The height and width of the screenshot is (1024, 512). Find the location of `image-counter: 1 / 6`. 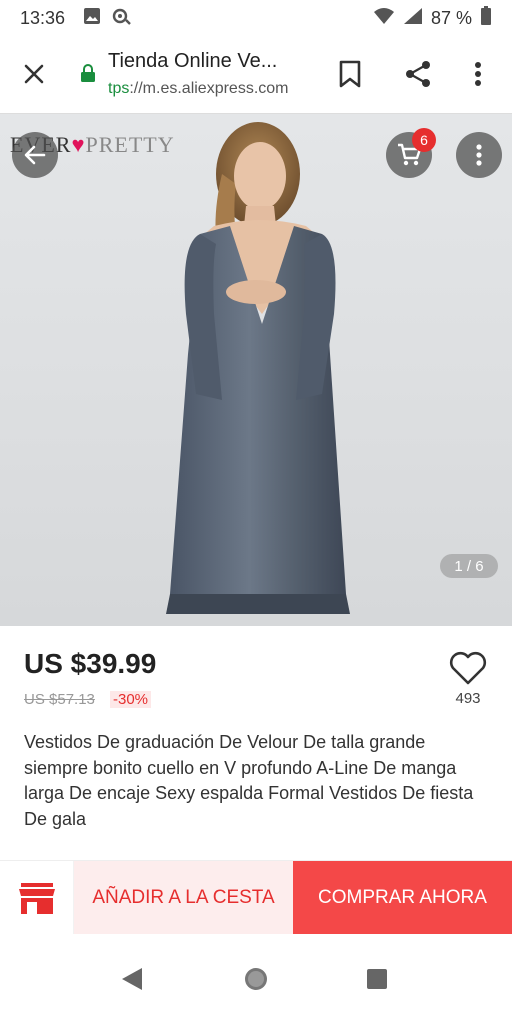

image-counter: 1 / 6 is located at coordinates (469, 566).